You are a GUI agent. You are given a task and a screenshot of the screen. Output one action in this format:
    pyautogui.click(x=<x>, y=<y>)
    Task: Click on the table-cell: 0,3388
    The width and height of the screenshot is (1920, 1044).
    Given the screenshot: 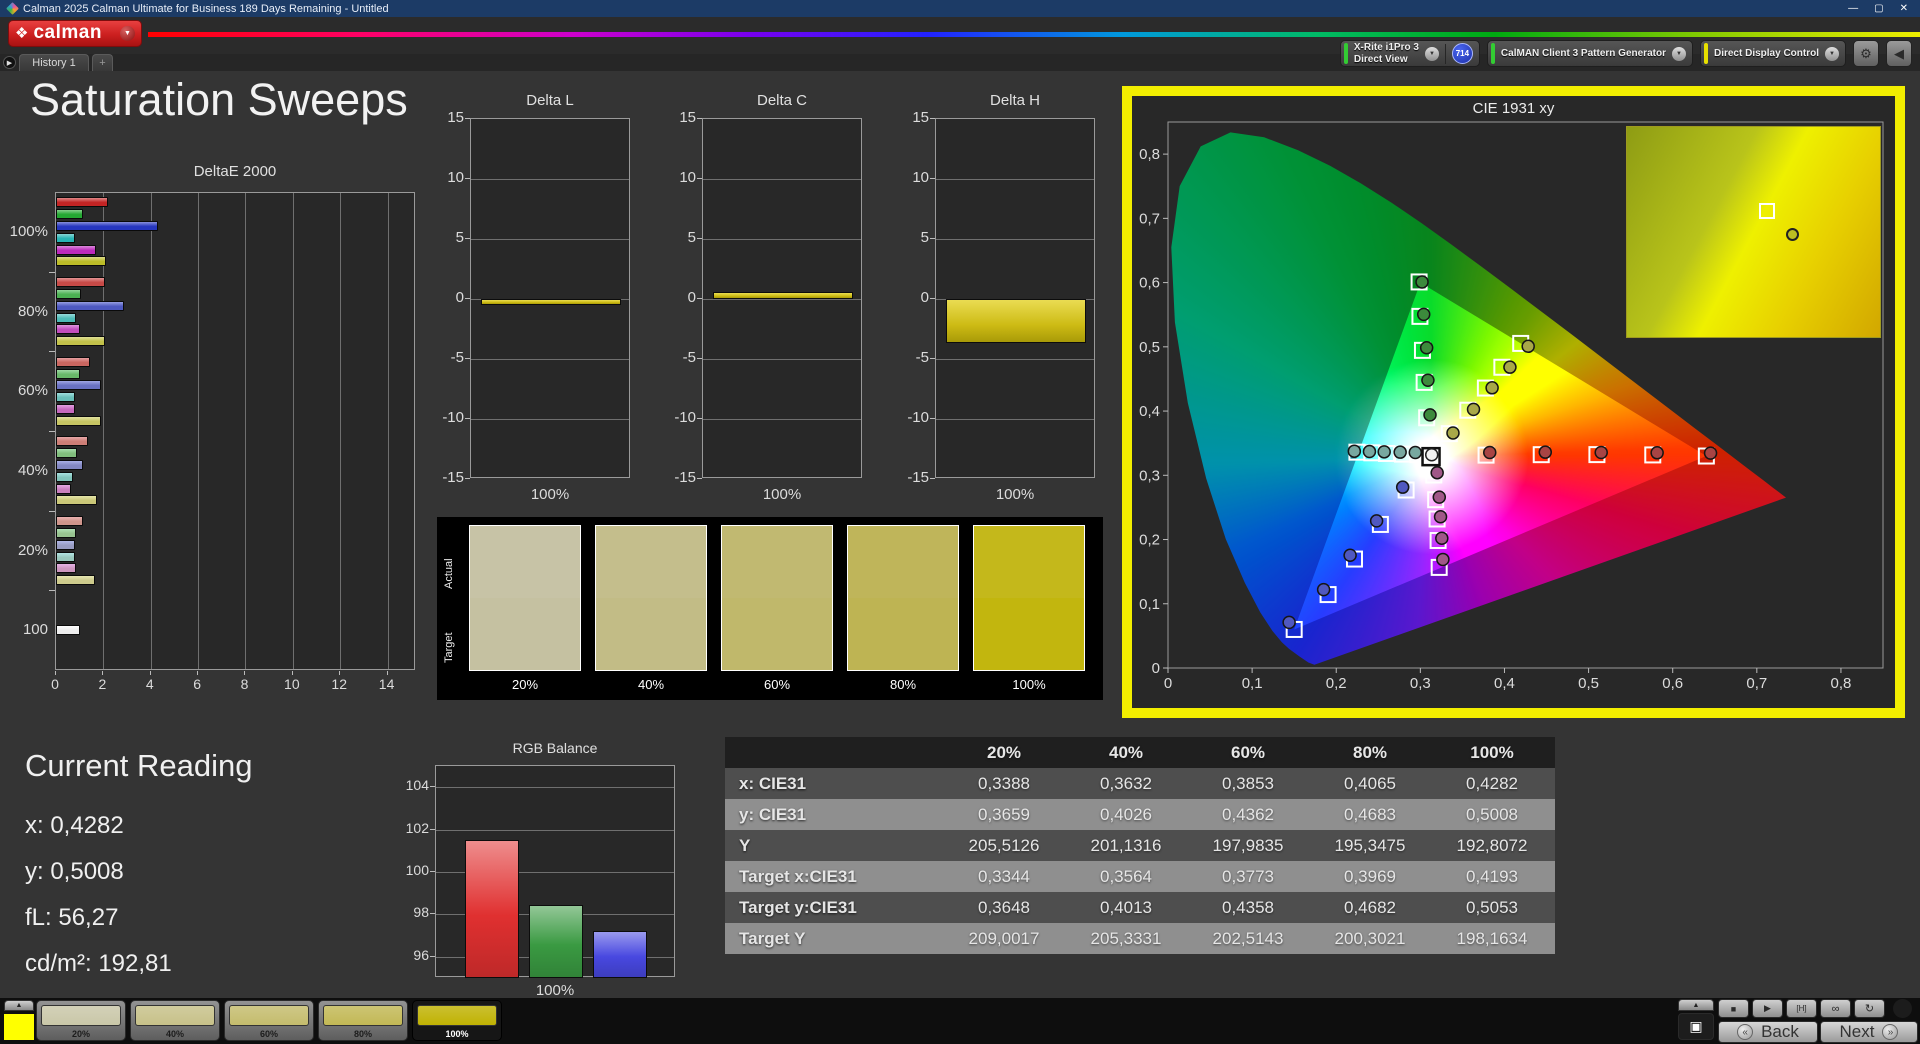 What is the action you would take?
    pyautogui.click(x=1004, y=783)
    